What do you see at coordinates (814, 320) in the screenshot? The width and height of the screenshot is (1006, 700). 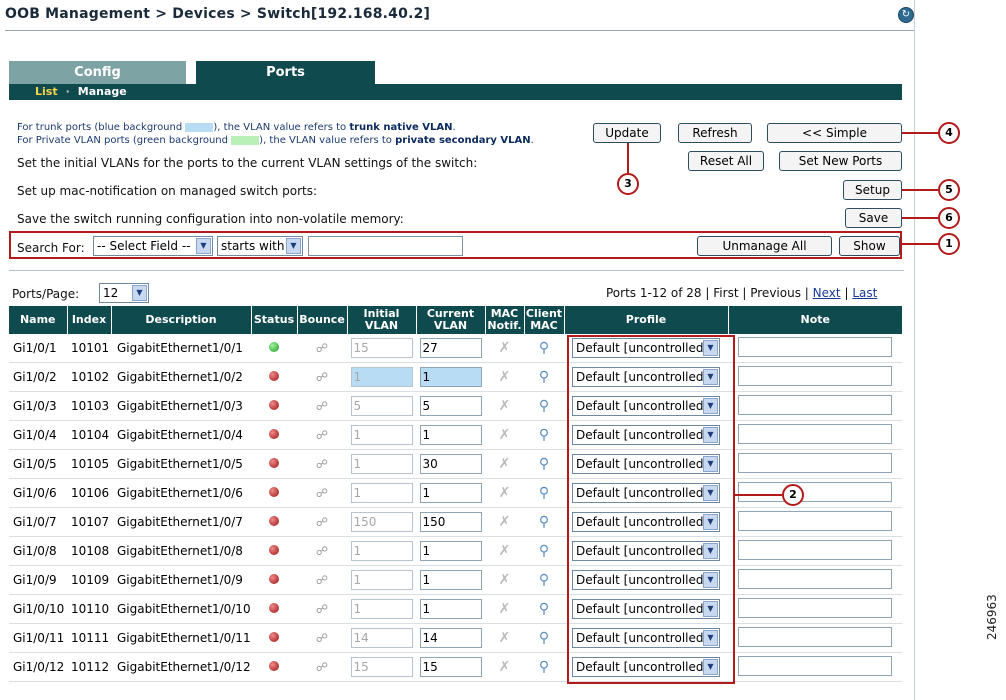 I see `col-note: Note` at bounding box center [814, 320].